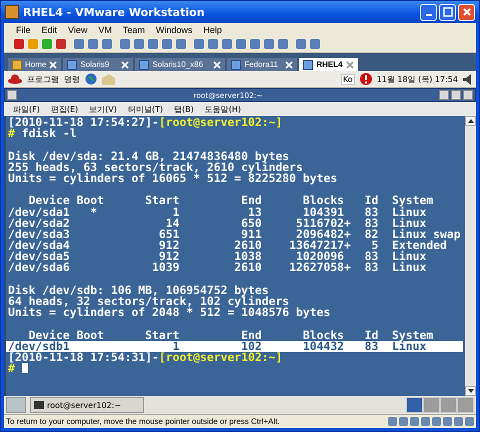  I want to click on vm-tab: Solaris10_x86, so click(180, 64).